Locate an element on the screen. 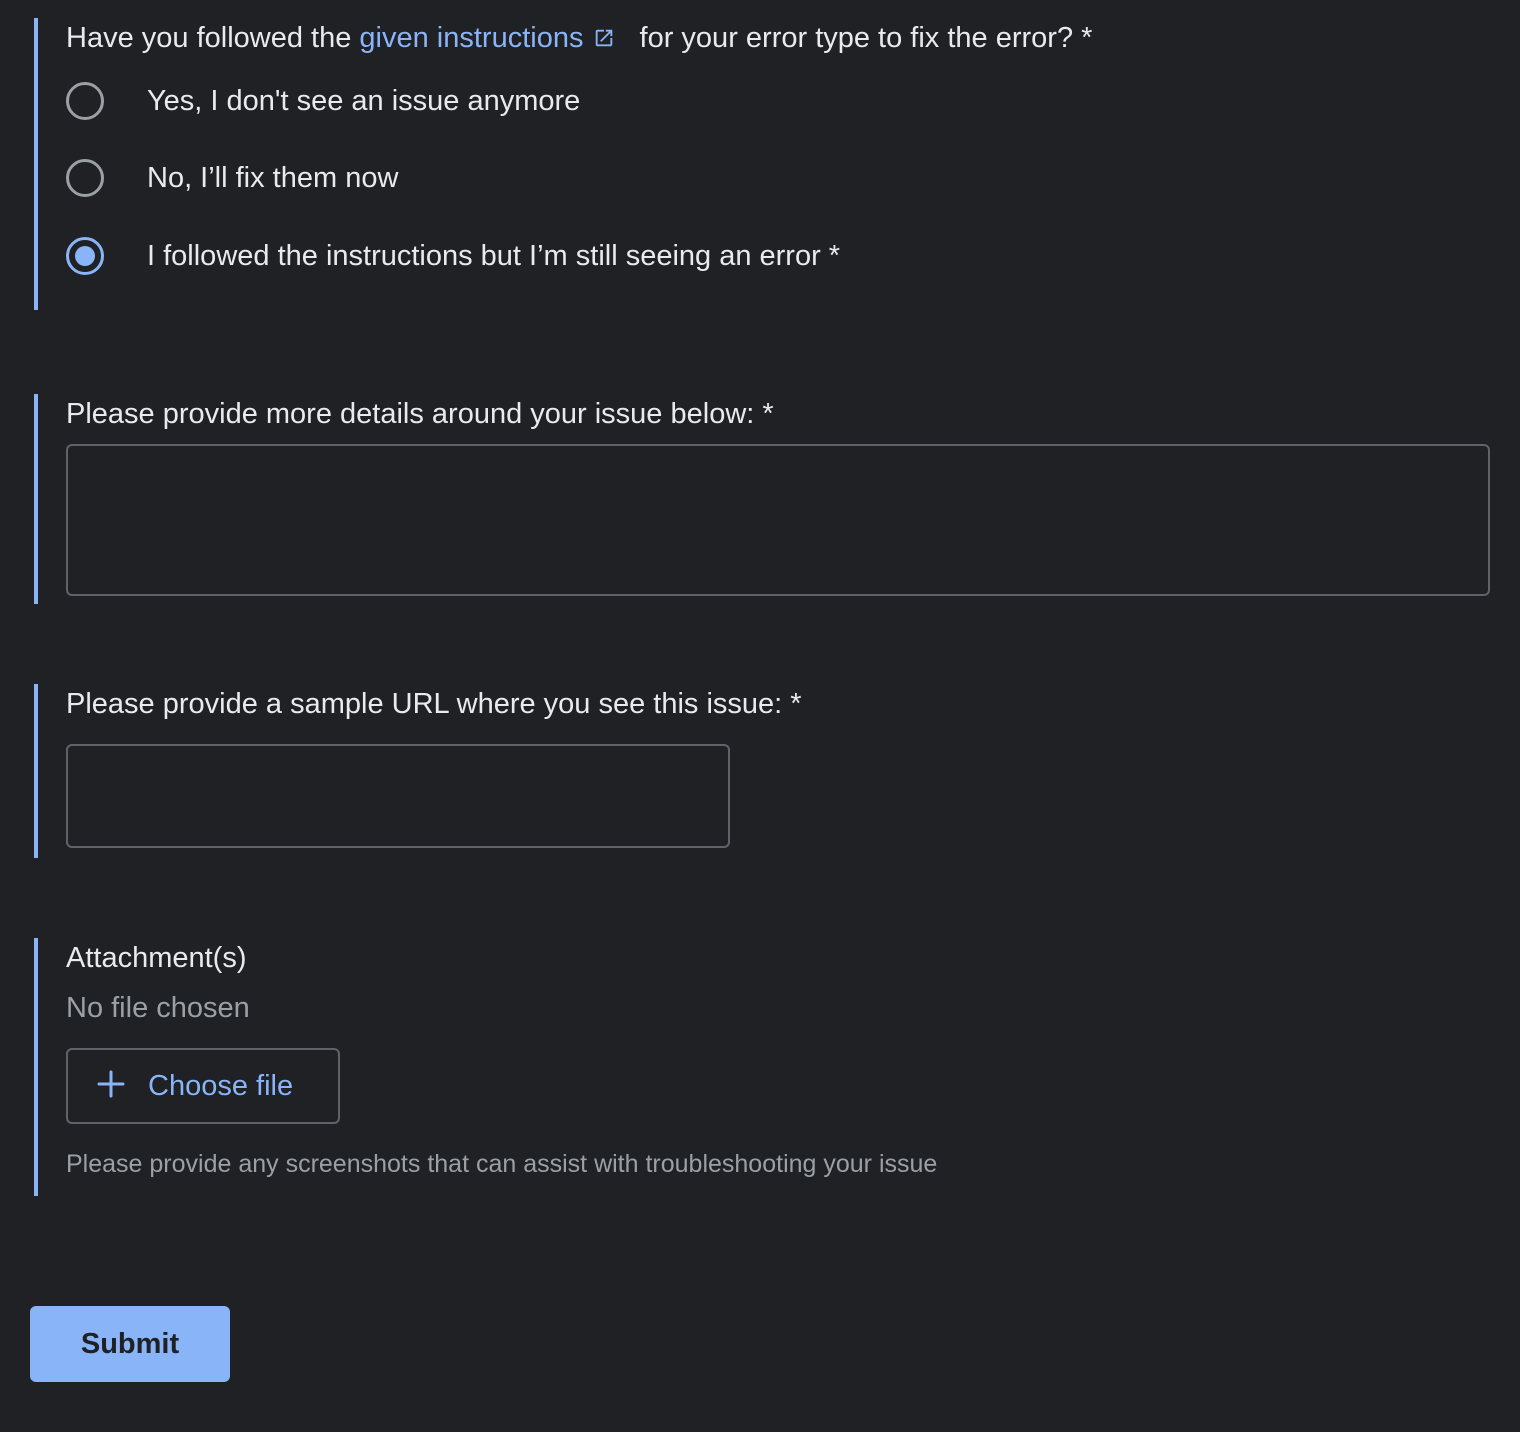 The height and width of the screenshot is (1432, 1520). radio-button-selected is located at coordinates (85, 256).